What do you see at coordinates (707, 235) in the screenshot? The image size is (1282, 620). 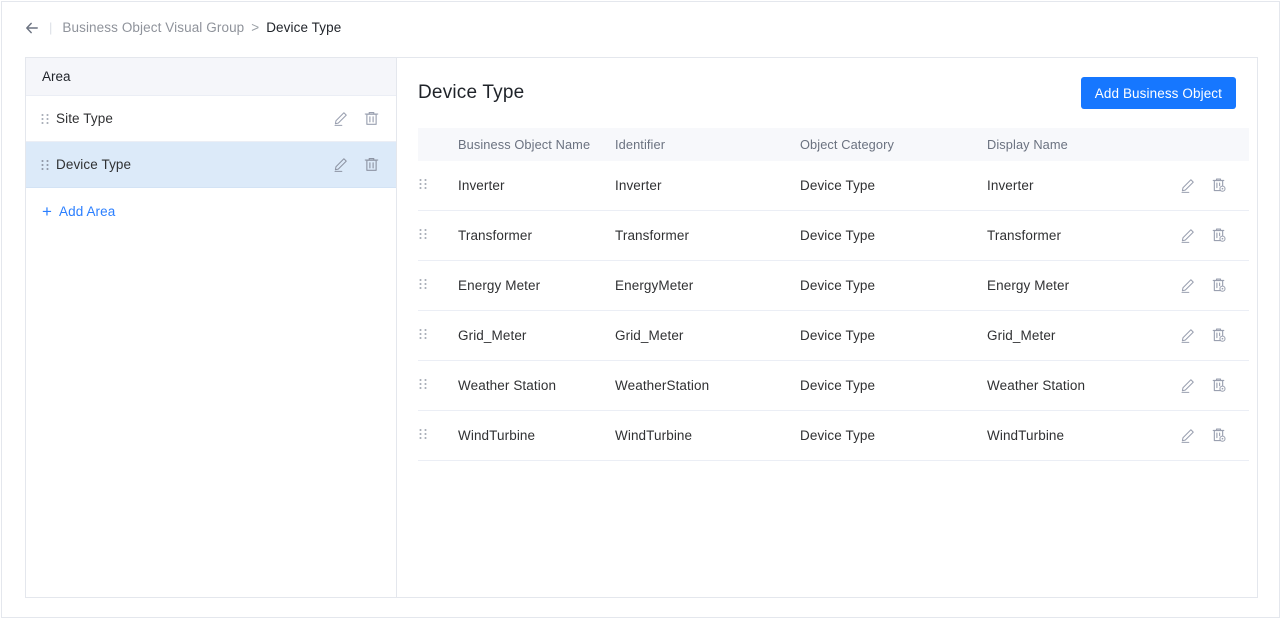 I see `cell-identifier: Transformer` at bounding box center [707, 235].